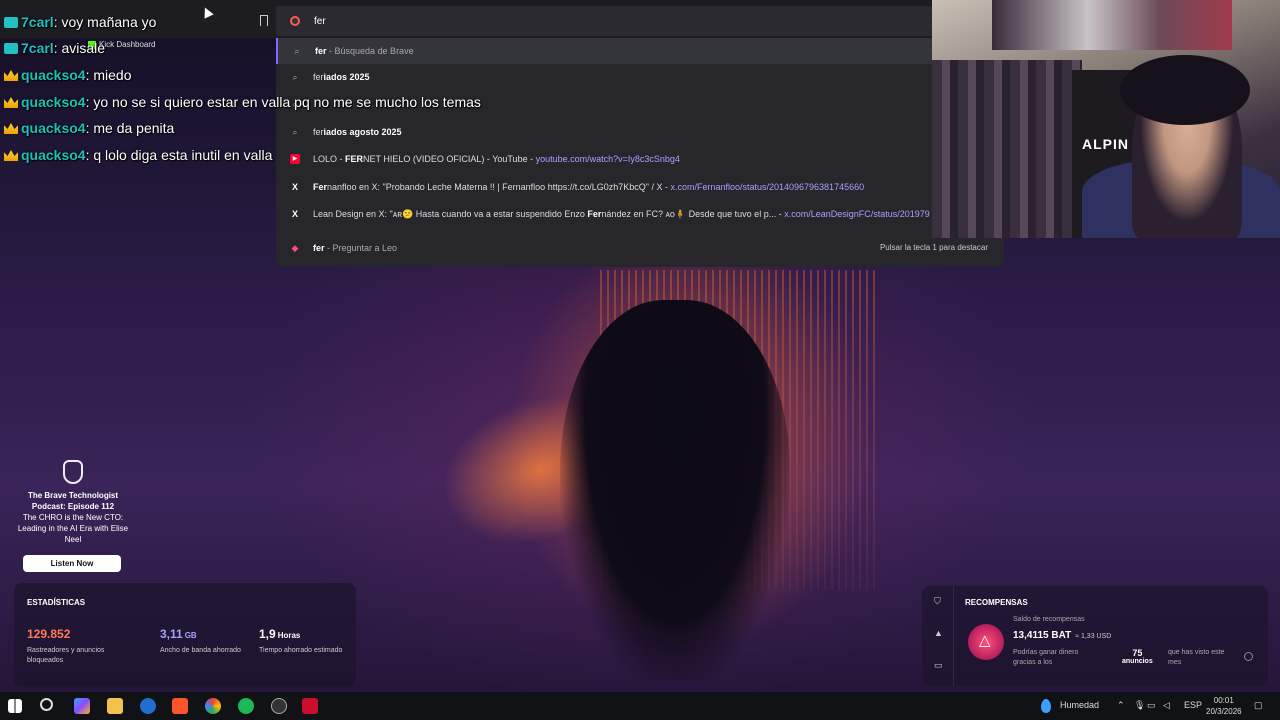  What do you see at coordinates (105, 22) in the screenshot?
I see `chat-text: : voy mañana yo` at bounding box center [105, 22].